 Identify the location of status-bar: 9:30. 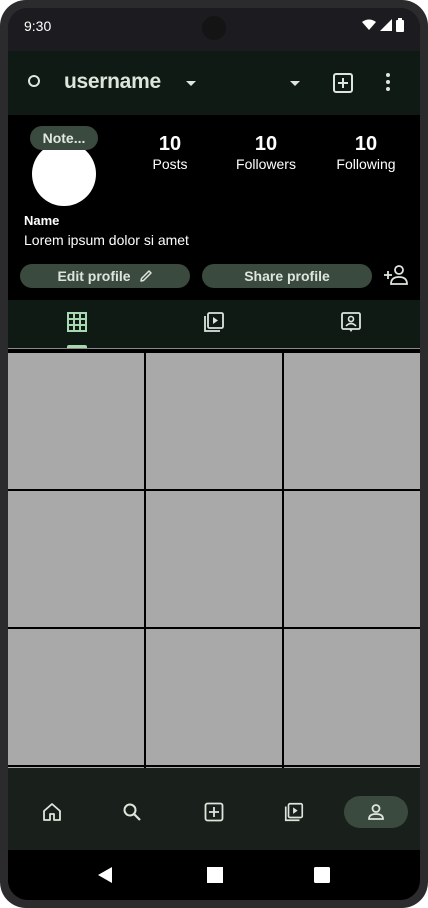
(214, 29).